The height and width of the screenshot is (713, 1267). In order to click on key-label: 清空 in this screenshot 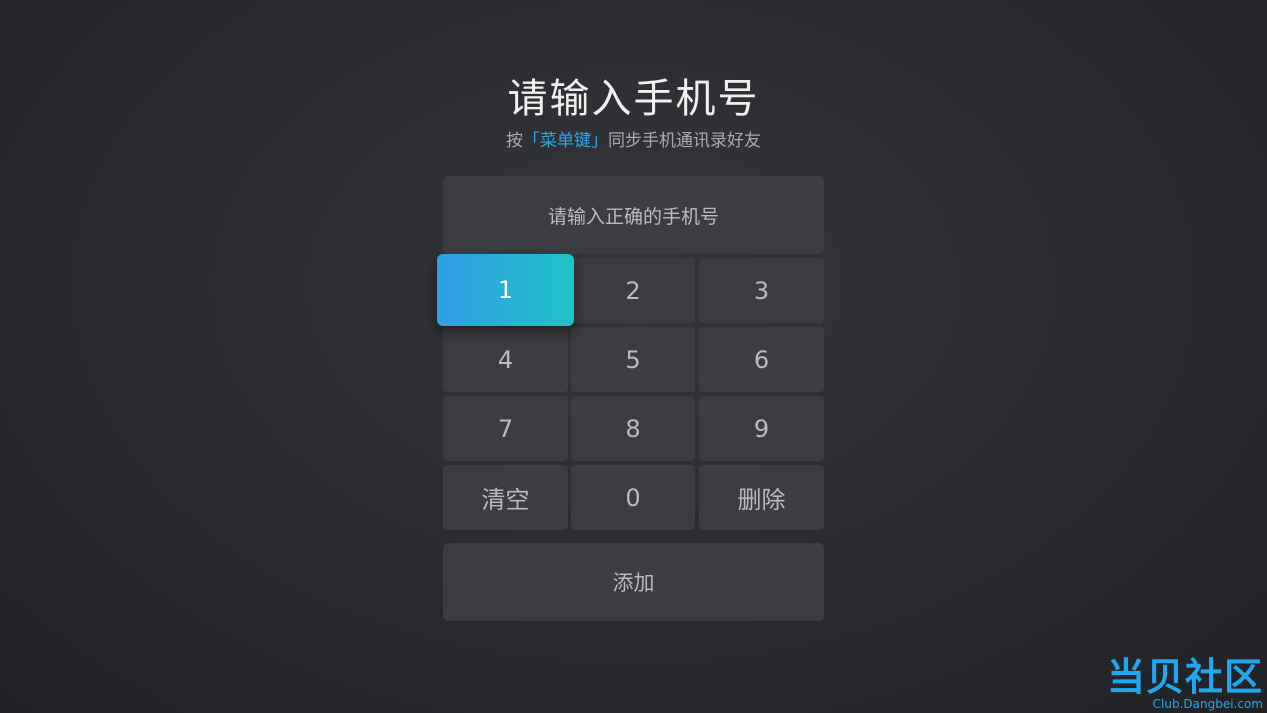, I will do `click(505, 500)`.